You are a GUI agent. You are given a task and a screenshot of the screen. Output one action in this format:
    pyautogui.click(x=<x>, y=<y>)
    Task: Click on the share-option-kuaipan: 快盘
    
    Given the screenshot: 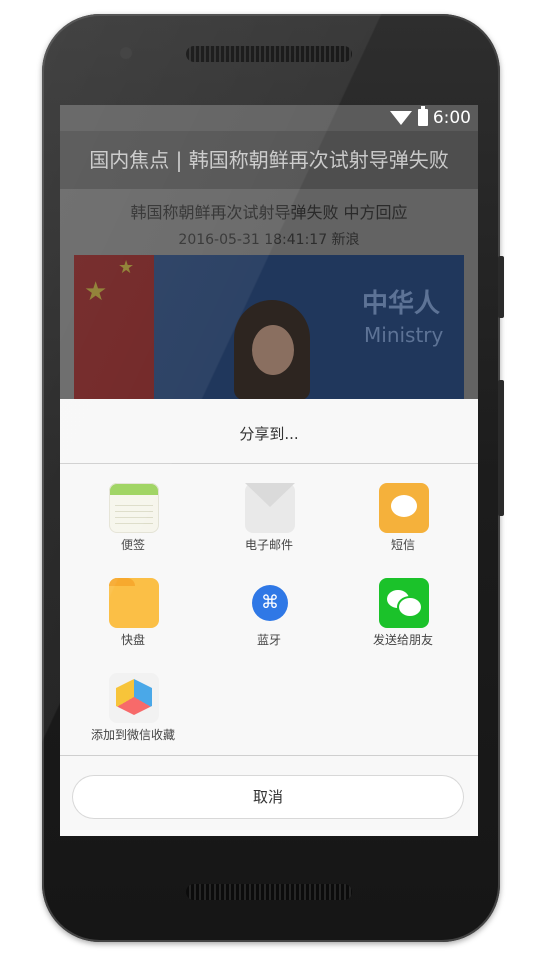 What is the action you would take?
    pyautogui.click(x=133, y=618)
    